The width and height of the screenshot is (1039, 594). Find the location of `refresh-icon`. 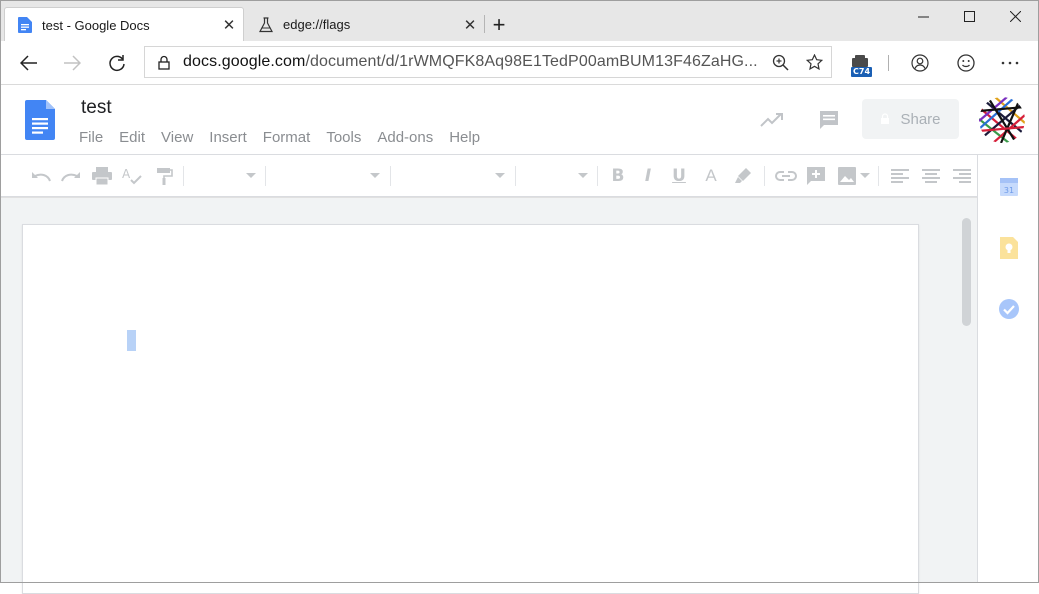

refresh-icon is located at coordinates (117, 63).